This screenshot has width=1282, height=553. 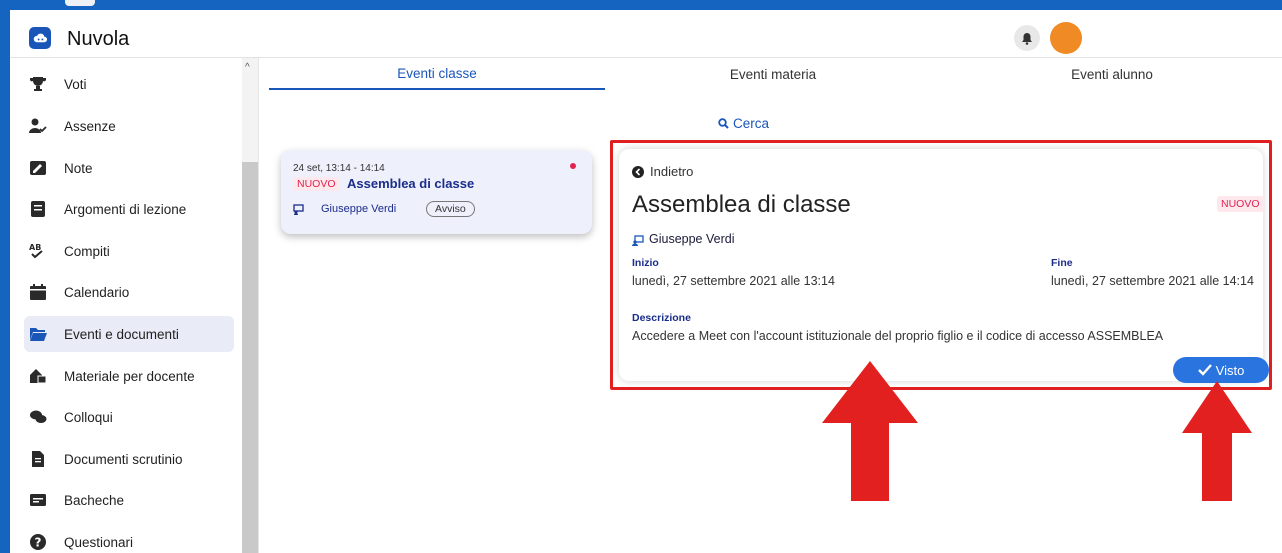 I want to click on sidebar-item-label: Materiale per docente, so click(x=129, y=376).